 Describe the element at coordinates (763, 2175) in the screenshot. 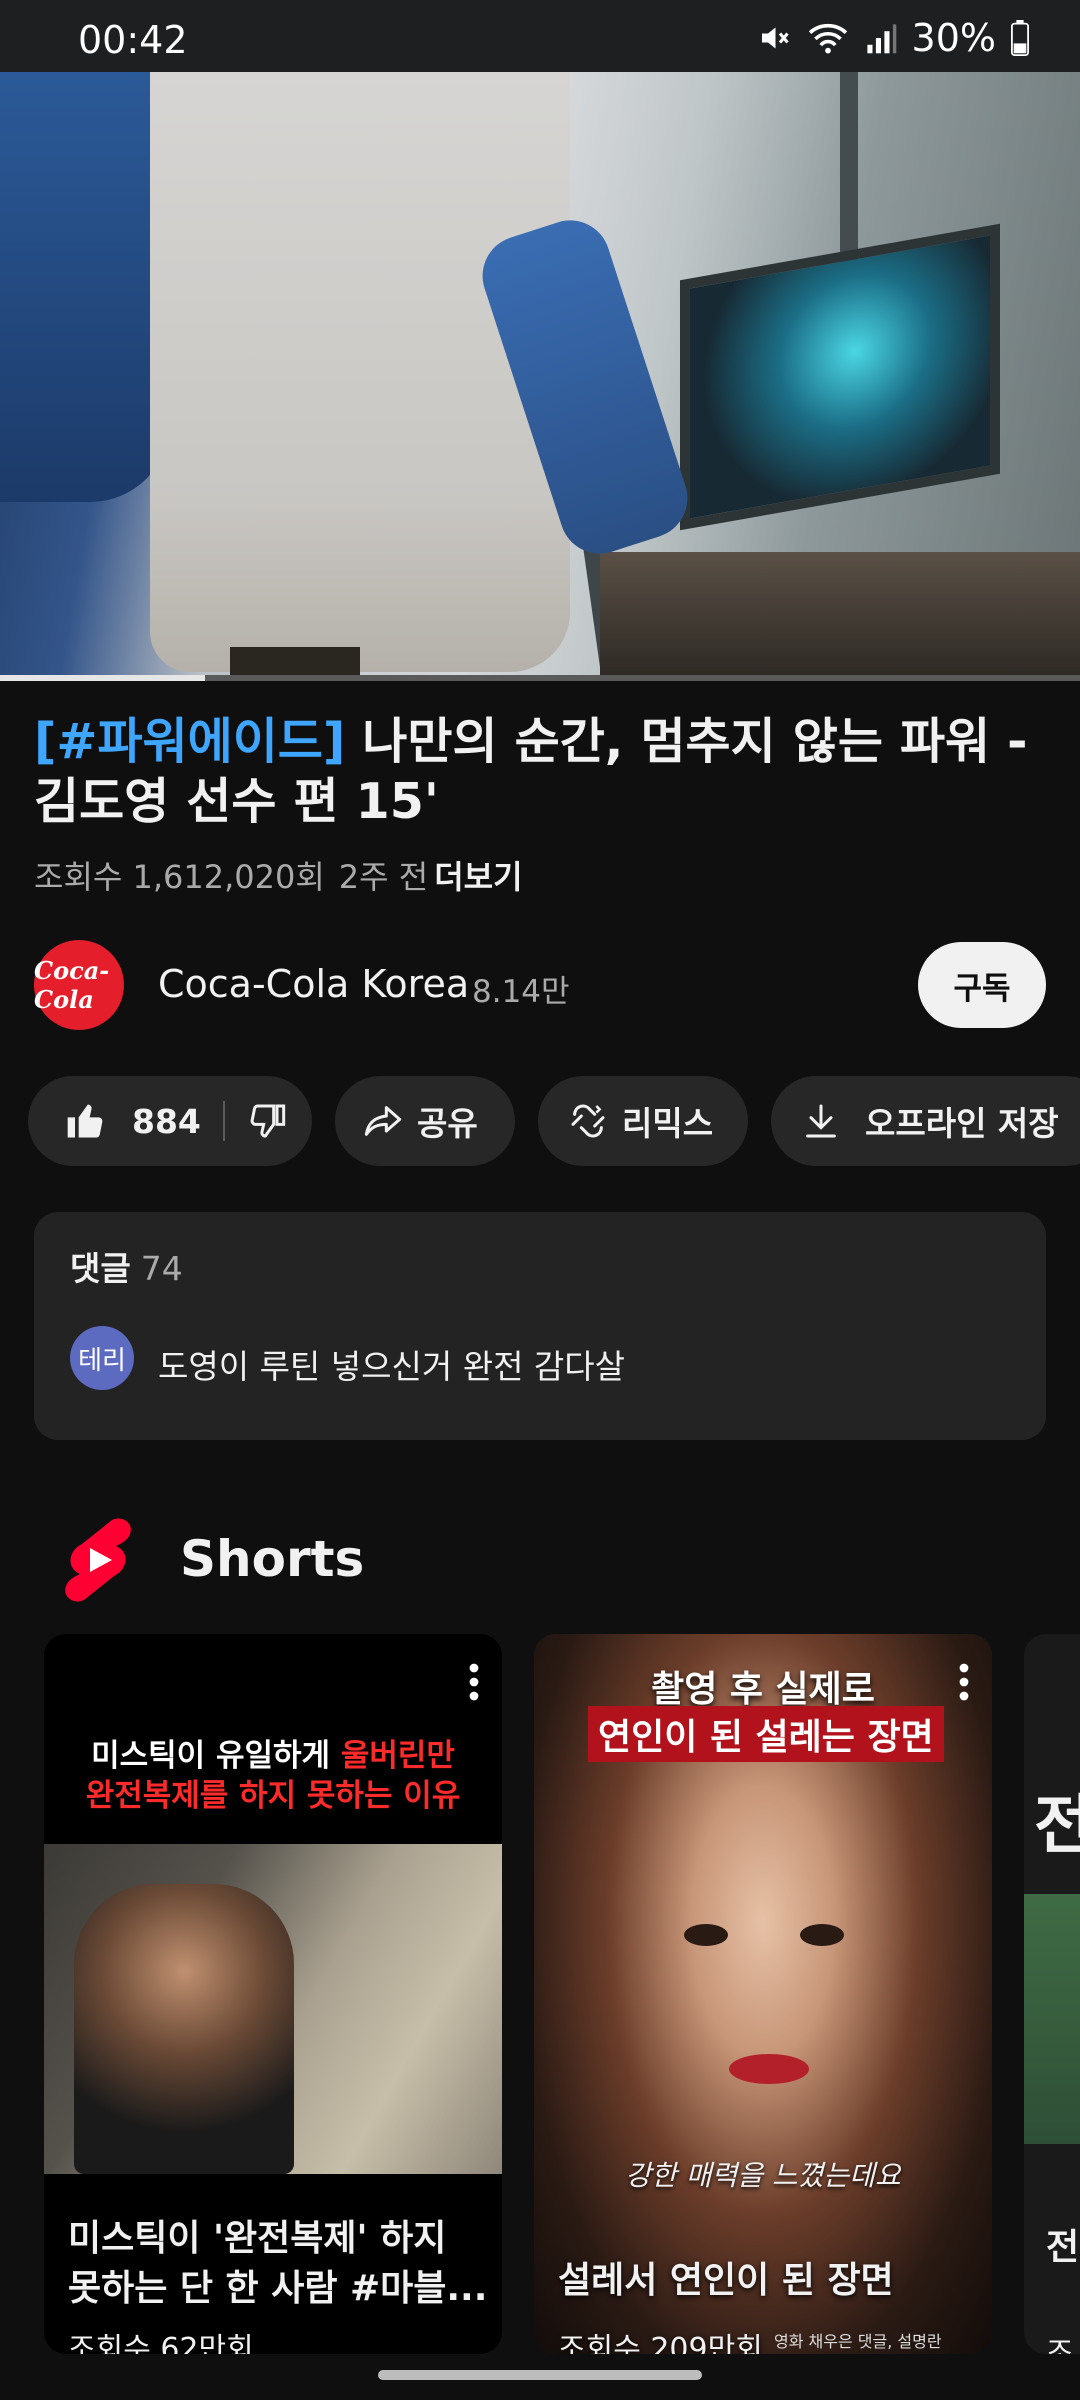

I see `short-subtitle: 강한 매력을 느꼈는데요` at that location.